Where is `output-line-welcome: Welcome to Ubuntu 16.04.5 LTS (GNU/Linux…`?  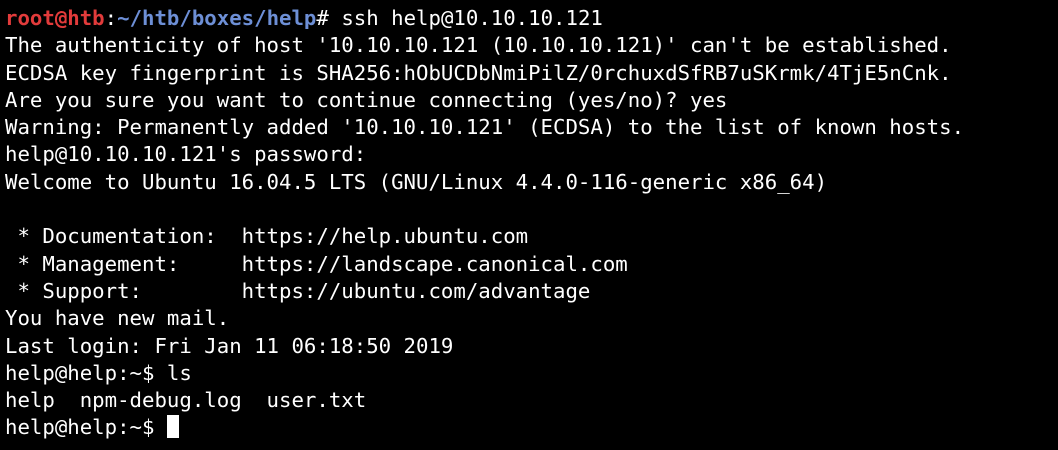 output-line-welcome: Welcome to Ubuntu 16.04.5 LTS (GNU/Linux… is located at coordinates (416, 181).